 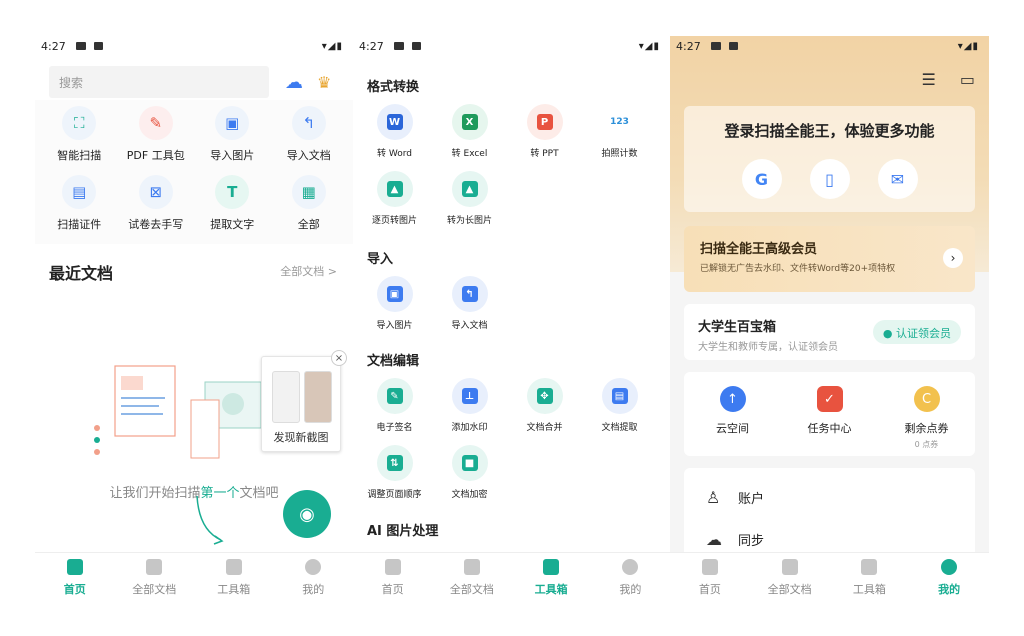 I want to click on all-docs-link: 全部文档 >, so click(x=308, y=271).